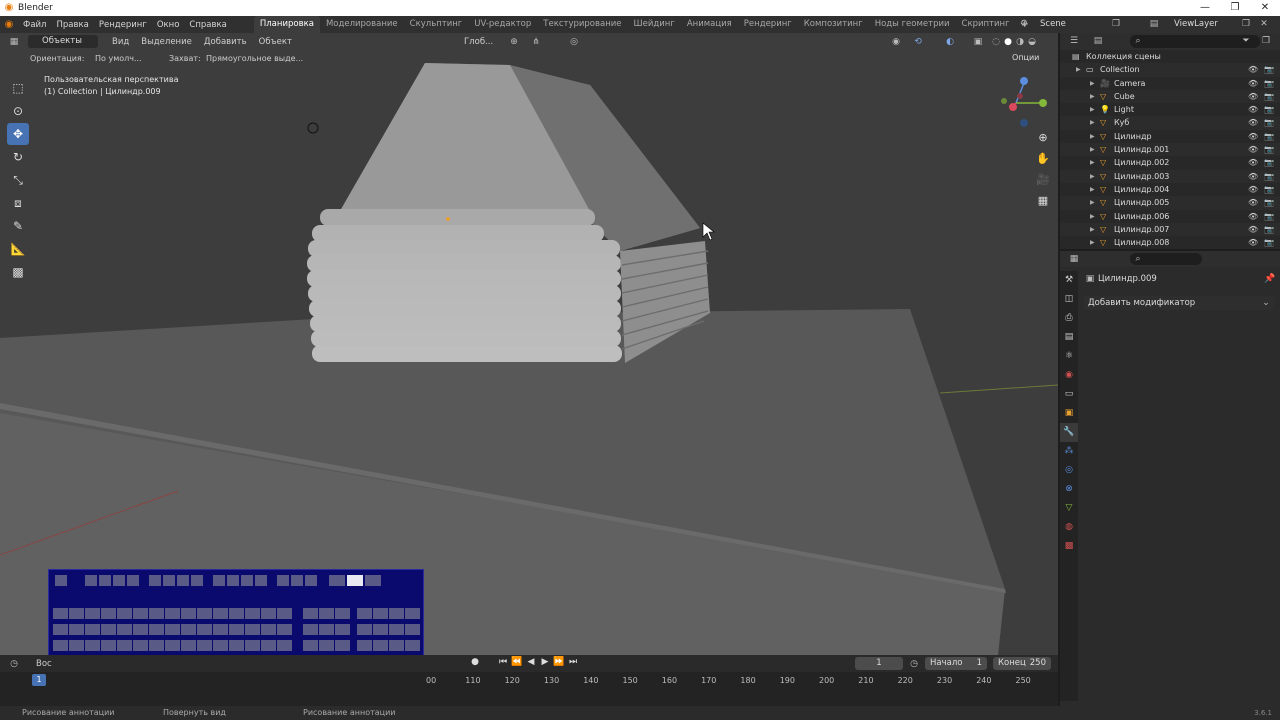  Describe the element at coordinates (1020, 42) in the screenshot. I see `shading-material-icon: ◑` at that location.